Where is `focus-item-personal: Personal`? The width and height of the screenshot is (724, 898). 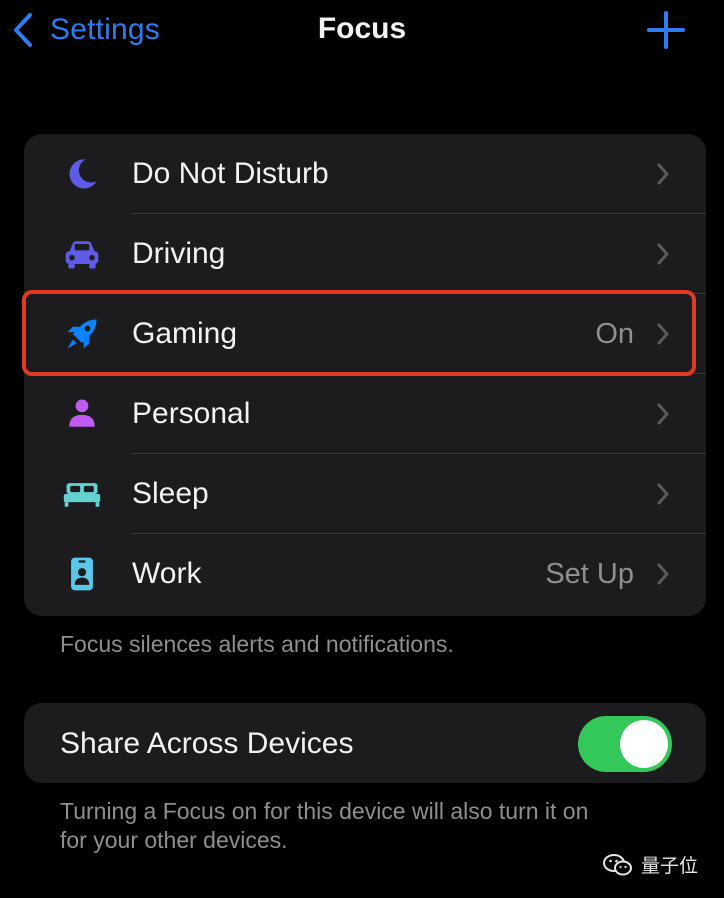
focus-item-personal: Personal is located at coordinates (365, 414).